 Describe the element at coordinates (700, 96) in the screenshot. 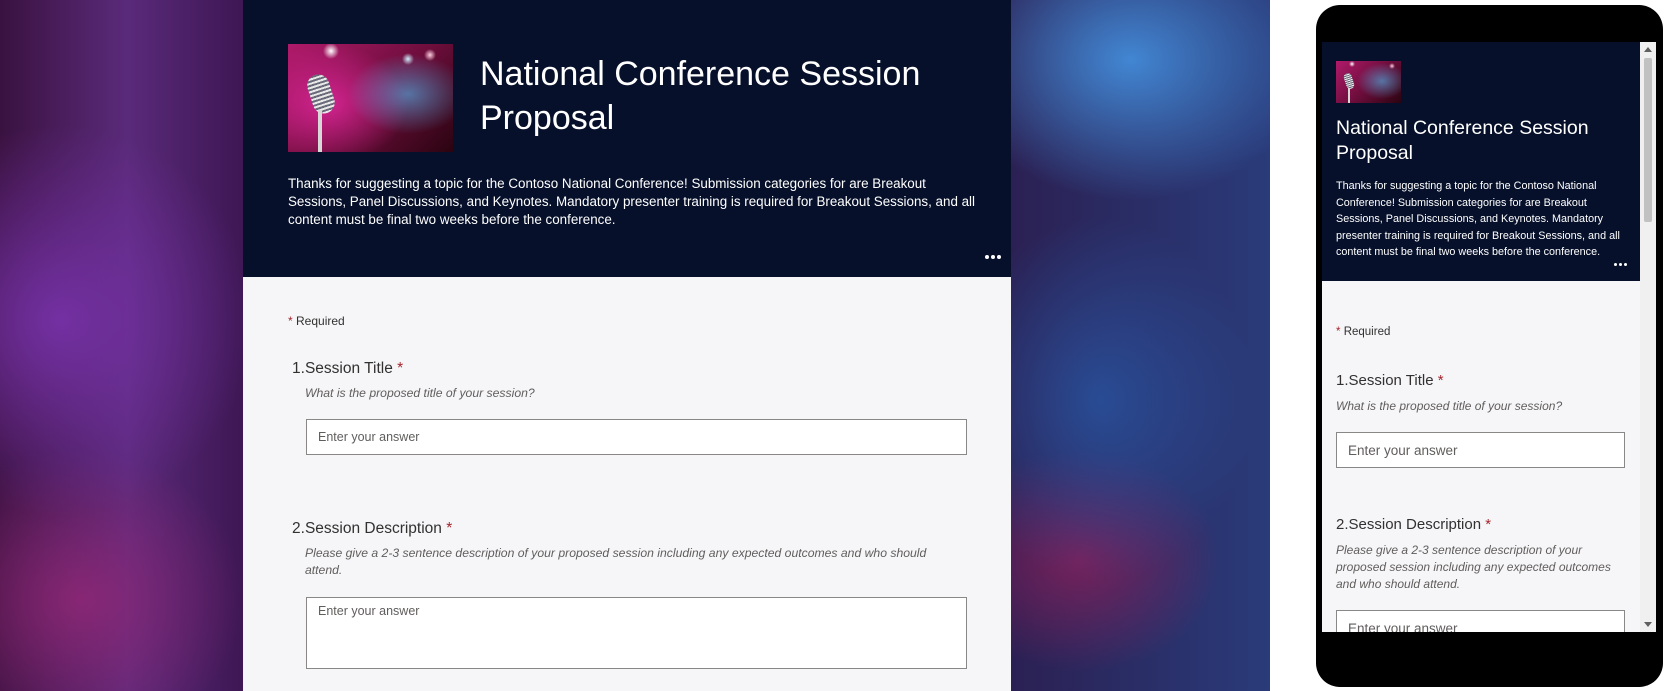

I see `form-title: National Conference Session Proposal` at that location.